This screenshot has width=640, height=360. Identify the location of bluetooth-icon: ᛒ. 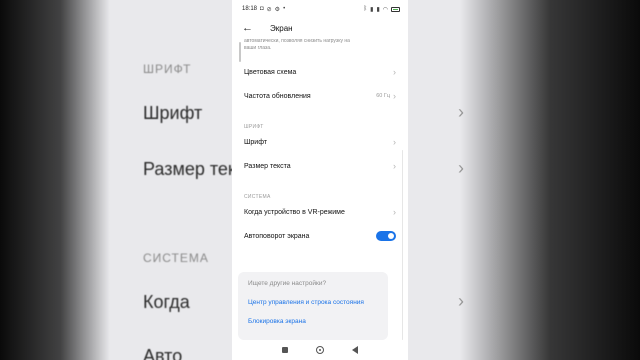
(365, 9).